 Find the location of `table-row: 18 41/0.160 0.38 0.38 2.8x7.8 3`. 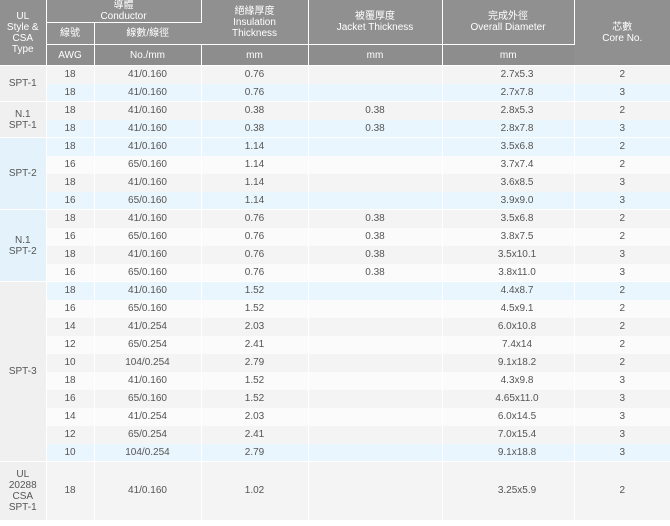

table-row: 18 41/0.160 0.38 0.38 2.8x7.8 3 is located at coordinates (335, 128).